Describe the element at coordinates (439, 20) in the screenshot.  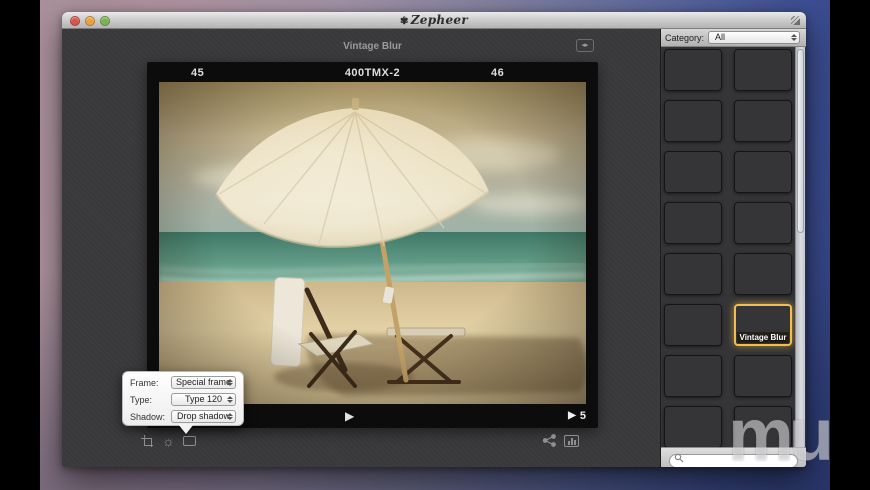
I see `app-title-text: Zepheer` at that location.